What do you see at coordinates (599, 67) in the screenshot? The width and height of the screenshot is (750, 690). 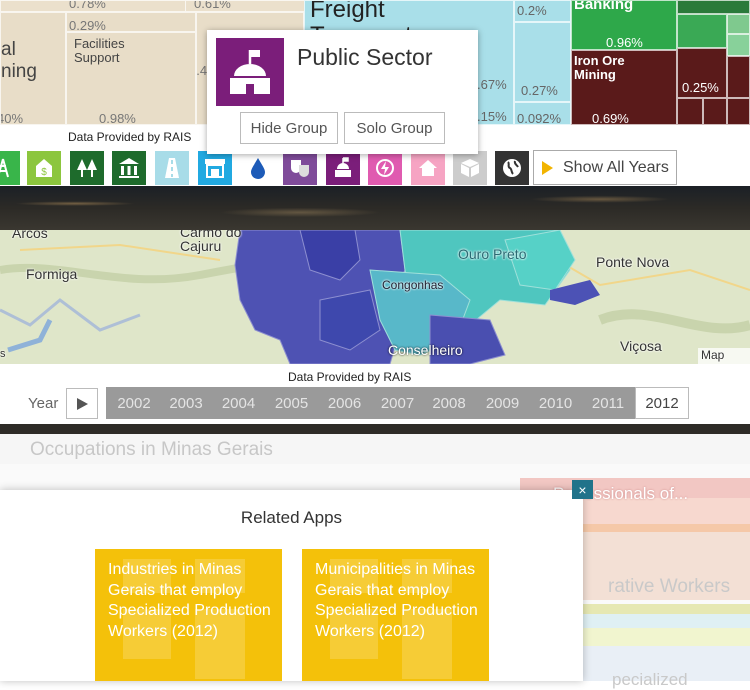 I see `tile-name: Iron Ore Mining` at bounding box center [599, 67].